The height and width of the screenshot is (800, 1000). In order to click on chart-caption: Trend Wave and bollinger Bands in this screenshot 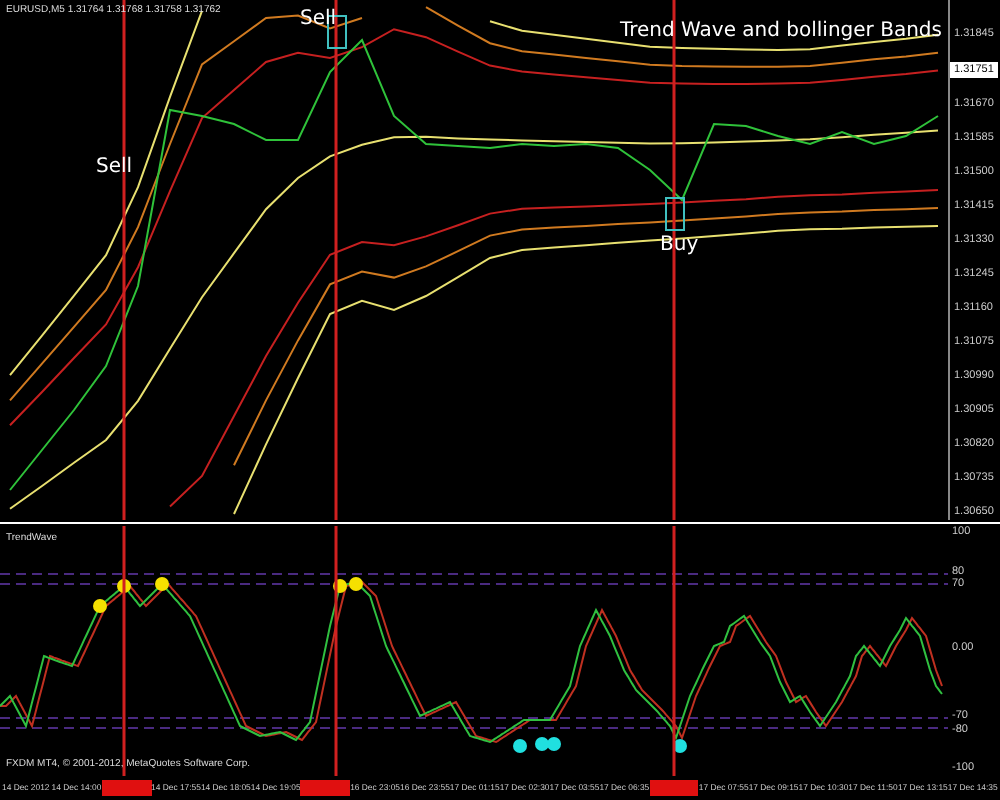, I will do `click(781, 31)`.